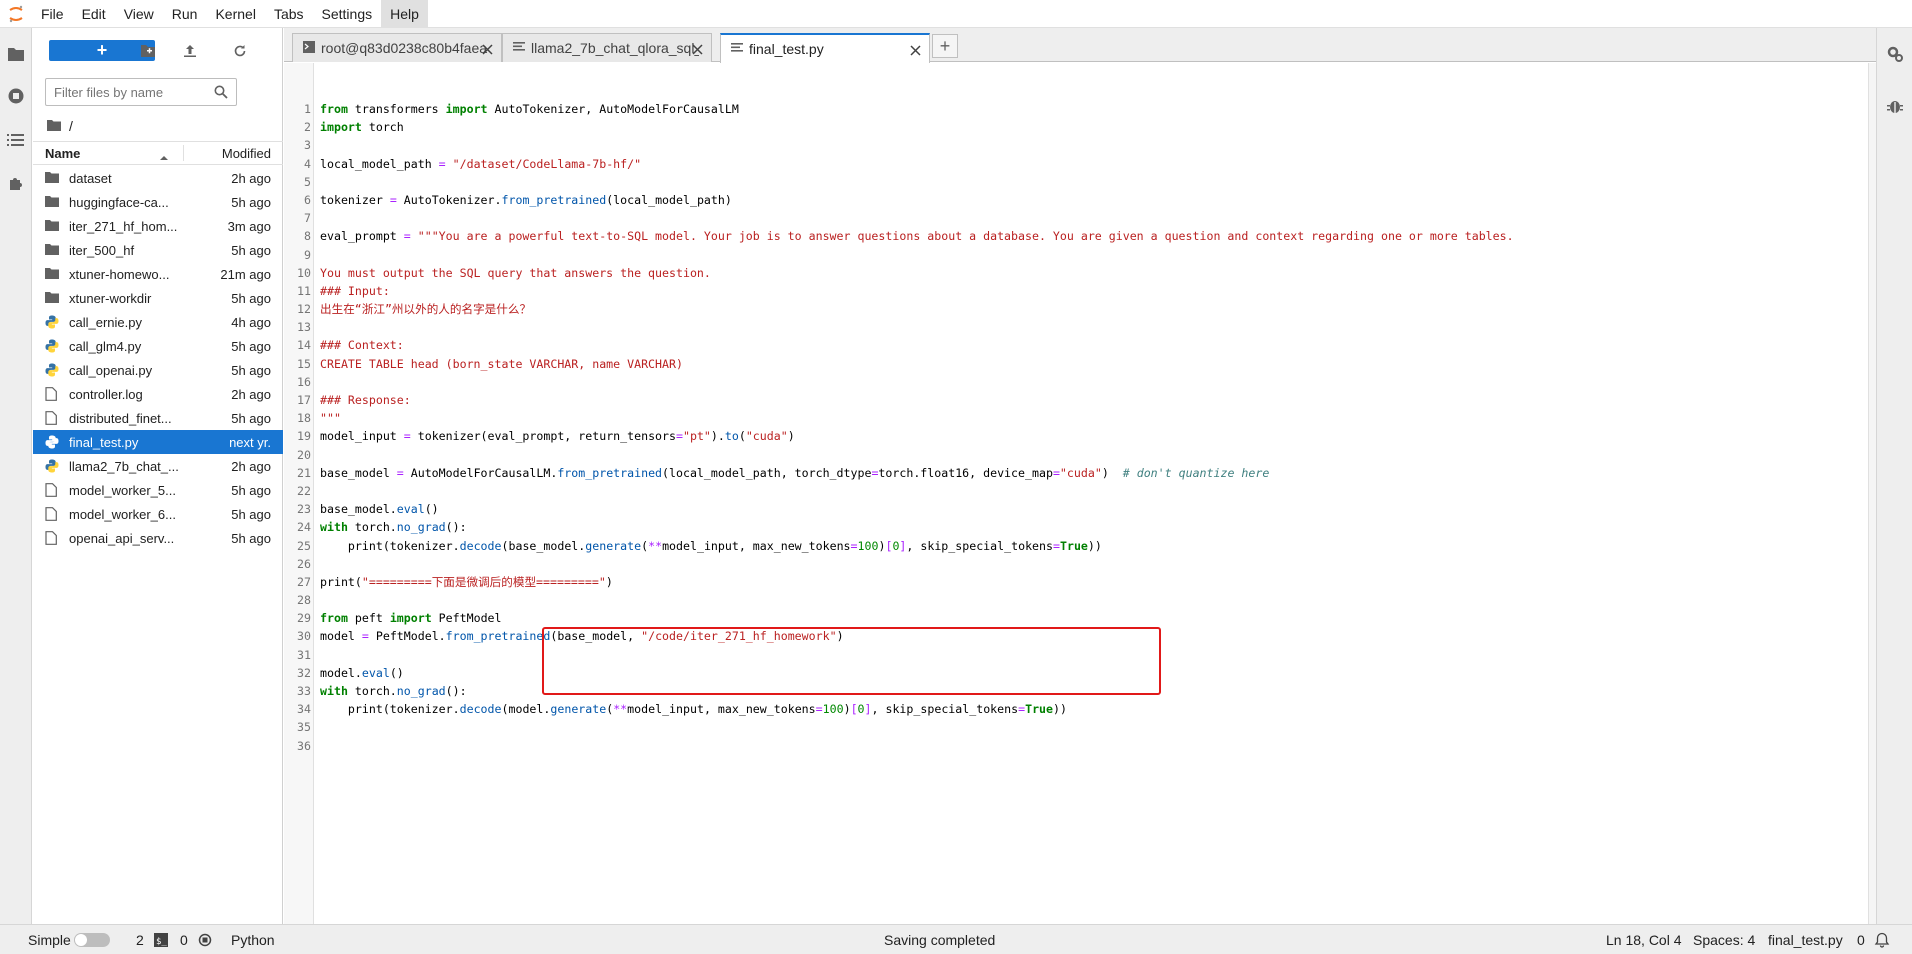 This screenshot has height=954, width=1912. Describe the element at coordinates (158, 418) in the screenshot. I see `file-list-item: distributed_finet... 5h ago` at that location.